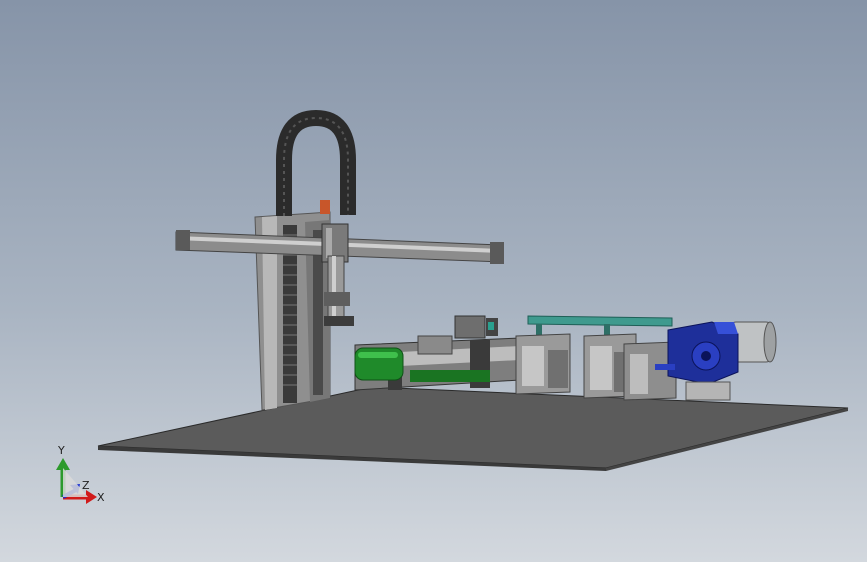 This screenshot has width=867, height=562. What do you see at coordinates (183, 240) in the screenshot?
I see `arm-left-cap` at bounding box center [183, 240].